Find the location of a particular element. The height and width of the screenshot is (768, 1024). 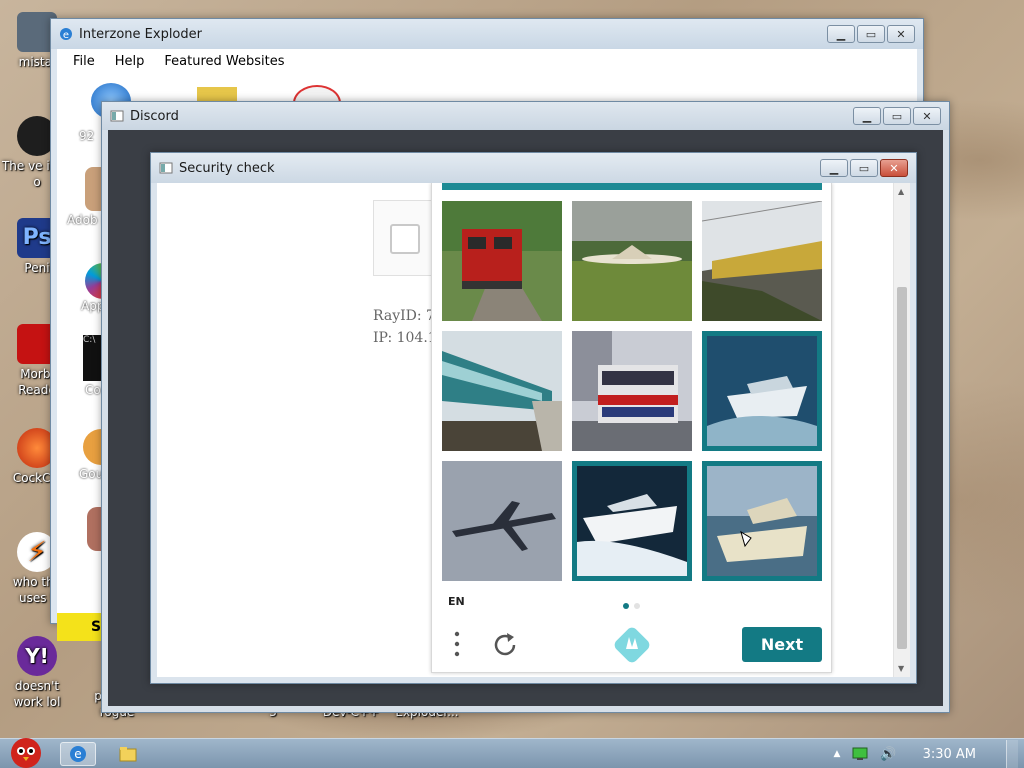

refresh-icon is located at coordinates (505, 645).